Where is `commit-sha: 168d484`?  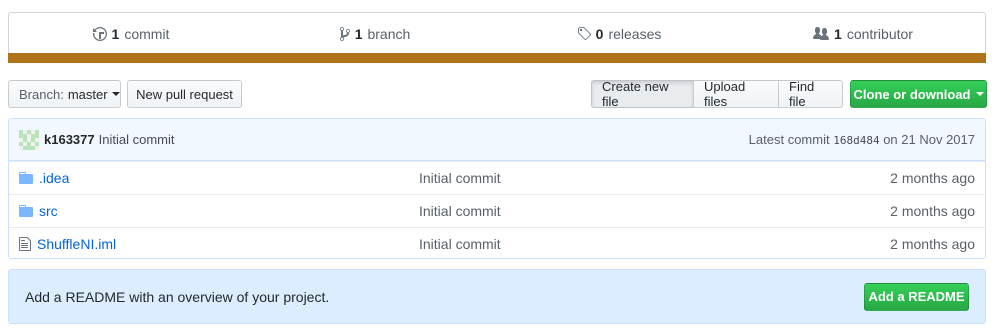
commit-sha: 168d484 is located at coordinates (856, 140).